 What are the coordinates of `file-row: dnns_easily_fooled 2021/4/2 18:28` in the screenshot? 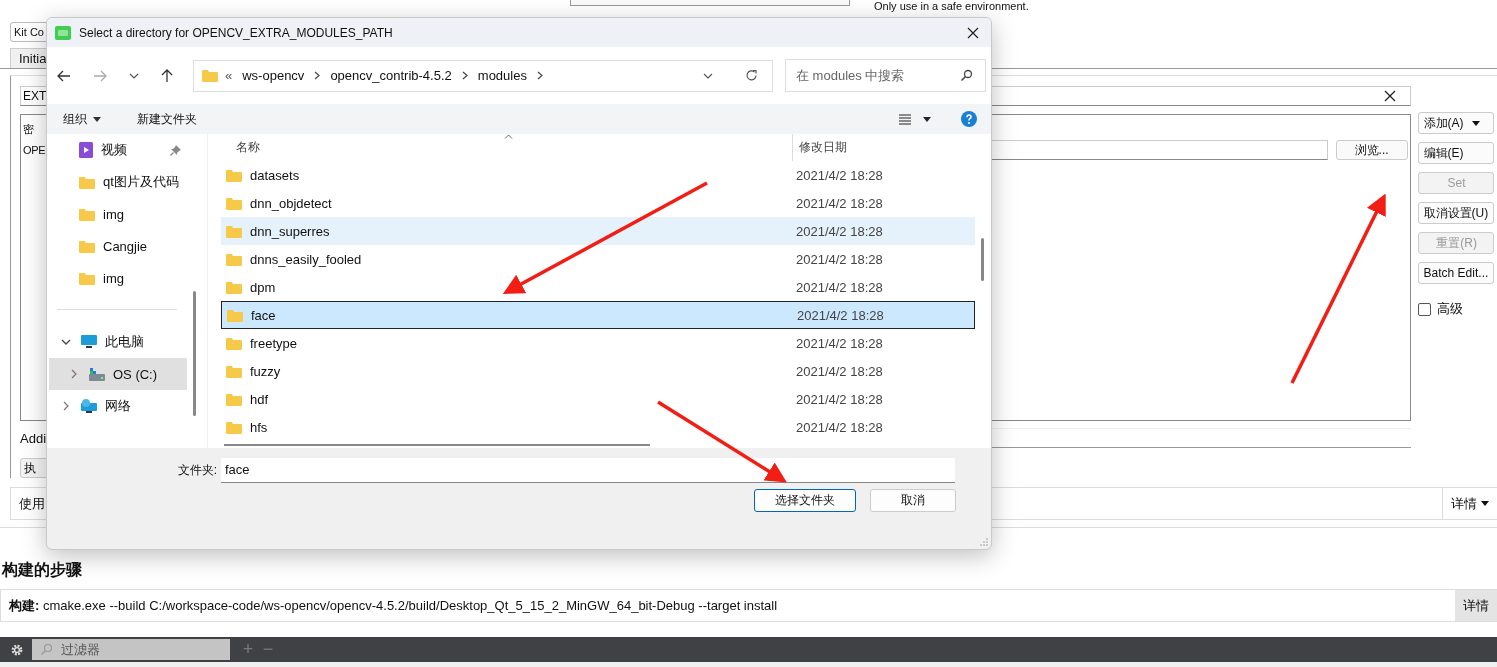 It's located at (598, 259).